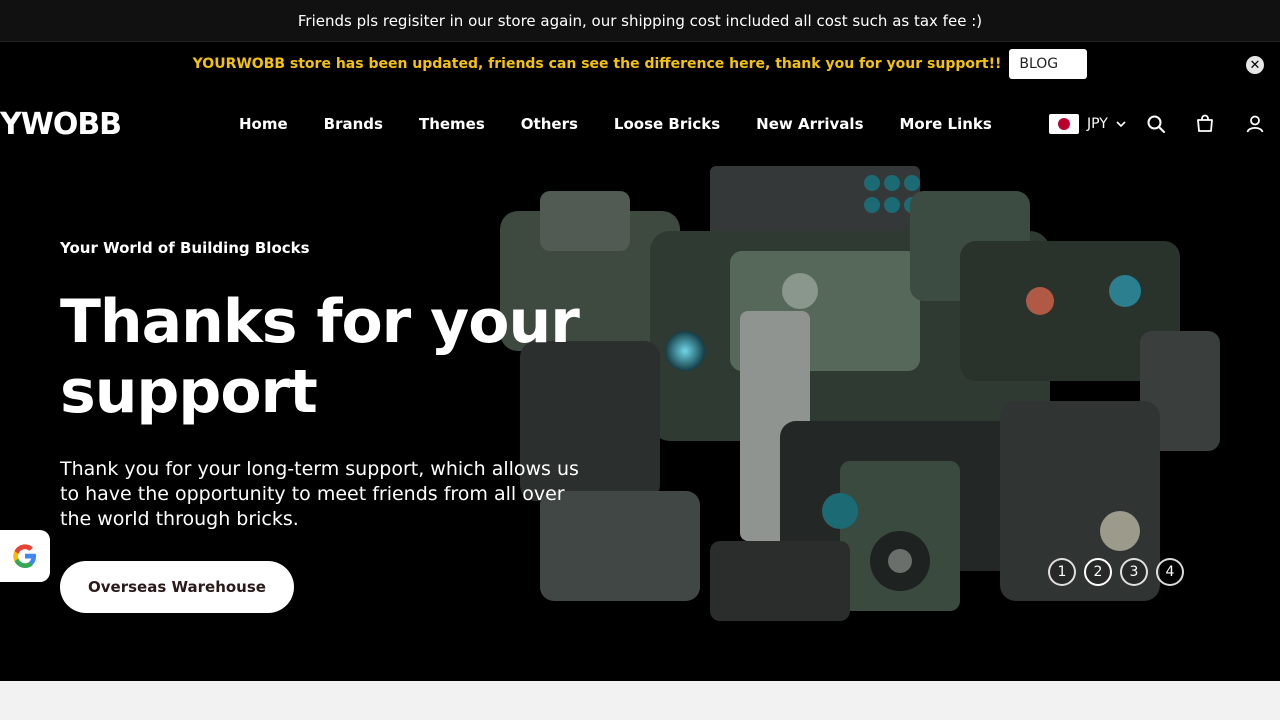  Describe the element at coordinates (320, 357) in the screenshot. I see `hero-headline: Thanks for your support` at that location.